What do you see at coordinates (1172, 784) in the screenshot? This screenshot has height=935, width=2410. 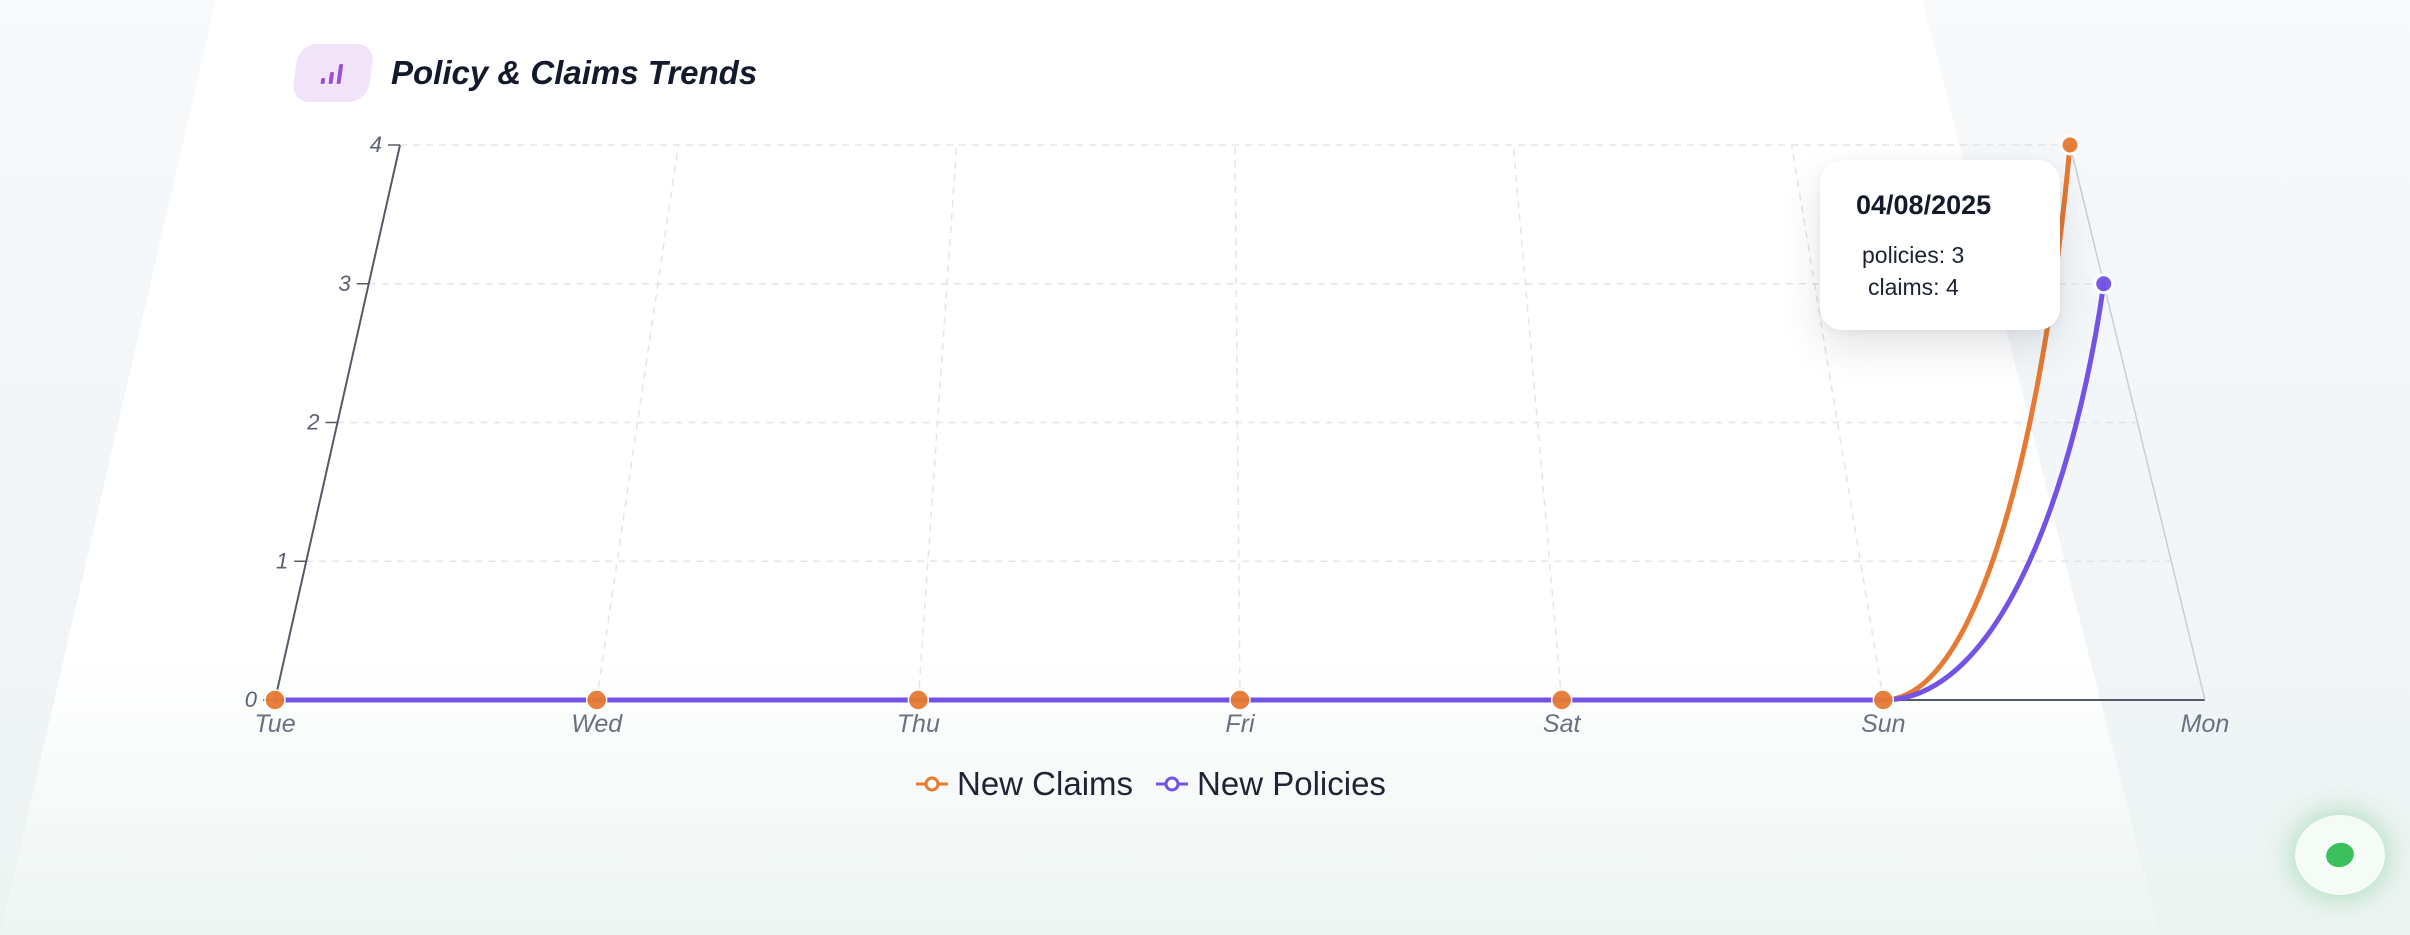 I see `legend-marker-policies` at bounding box center [1172, 784].